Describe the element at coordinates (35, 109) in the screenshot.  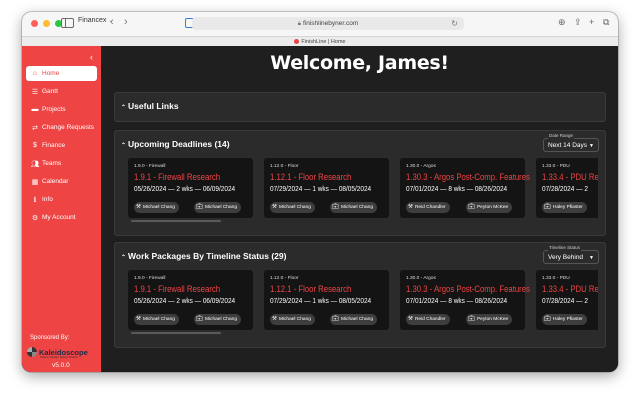
I see `folder-icon: ▬` at that location.